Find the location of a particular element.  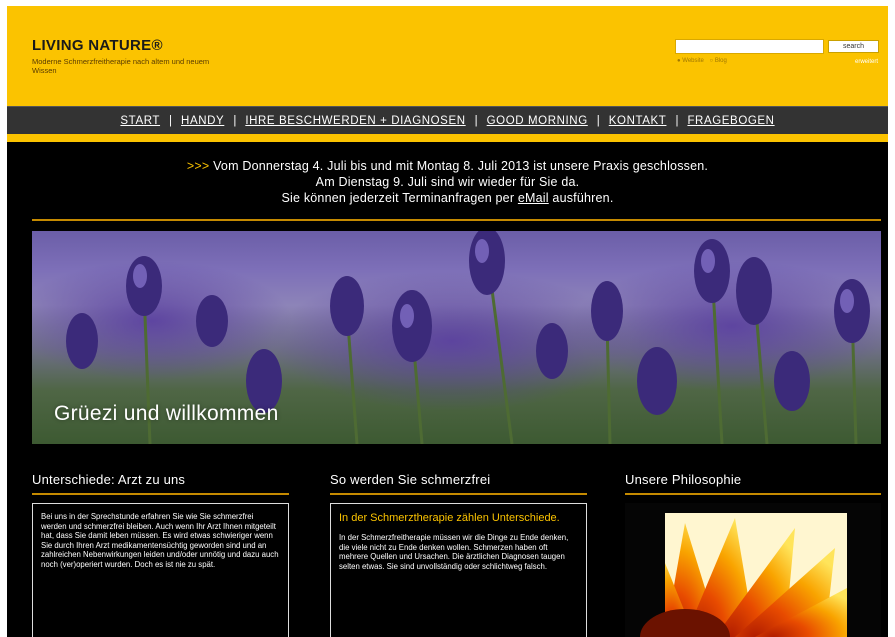

column-2-title: So werden Sie schmerzfrei is located at coordinates (410, 479).